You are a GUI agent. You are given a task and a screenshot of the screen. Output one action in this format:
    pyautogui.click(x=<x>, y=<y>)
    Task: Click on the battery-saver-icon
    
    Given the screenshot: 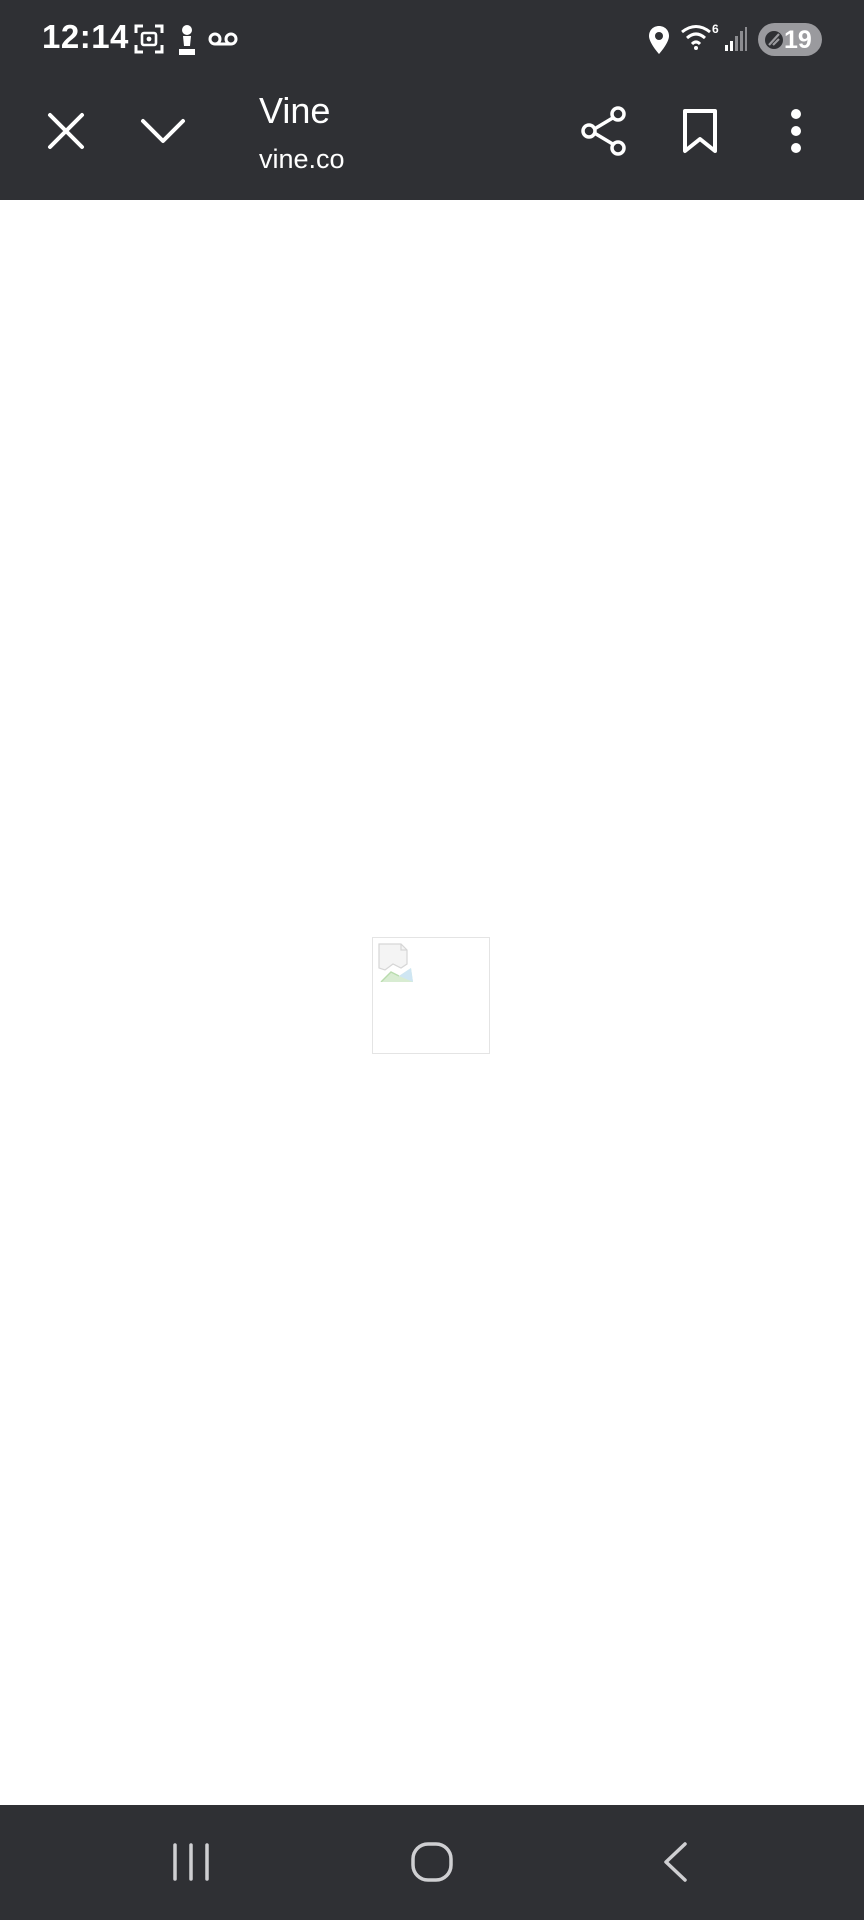 What is the action you would take?
    pyautogui.click(x=774, y=40)
    